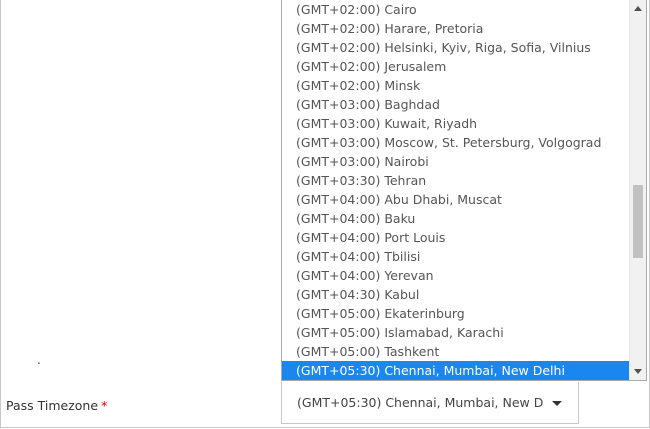  Describe the element at coordinates (456, 275) in the screenshot. I see `timezone-option: (GMT+04:00) Yerevan` at that location.